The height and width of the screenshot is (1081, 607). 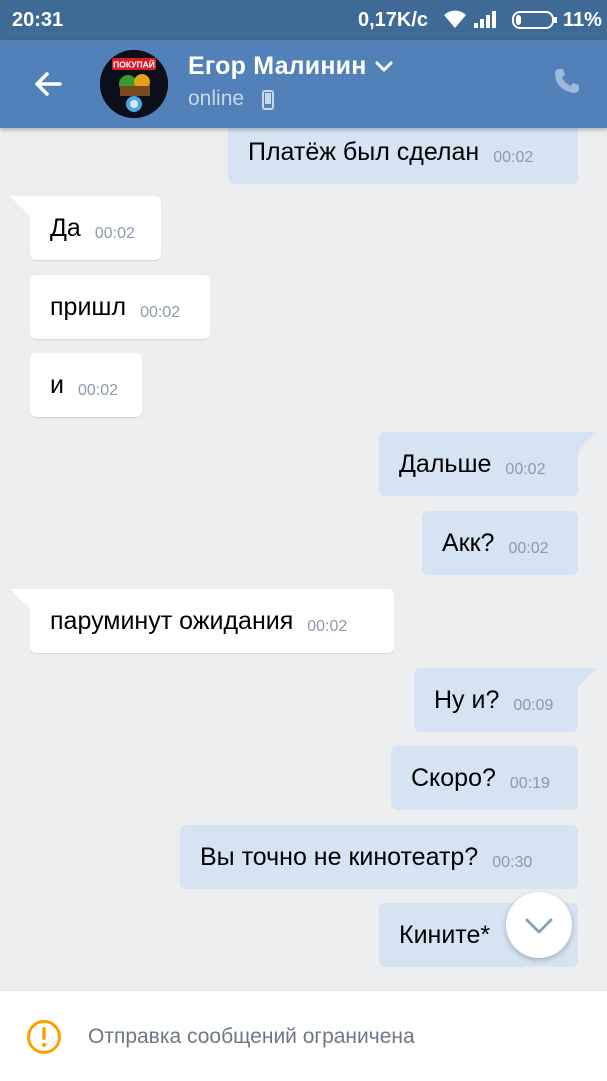 What do you see at coordinates (567, 81) in the screenshot?
I see `phone-call-icon` at bounding box center [567, 81].